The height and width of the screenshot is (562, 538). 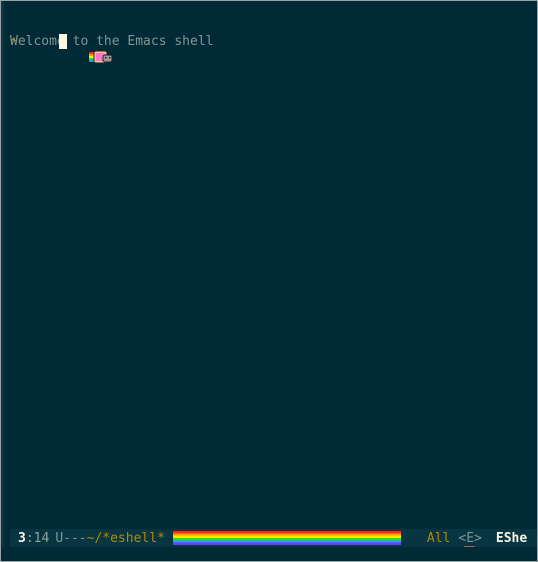 What do you see at coordinates (511, 538) in the screenshot?
I see `modeline-major-mode: EShe` at bounding box center [511, 538].